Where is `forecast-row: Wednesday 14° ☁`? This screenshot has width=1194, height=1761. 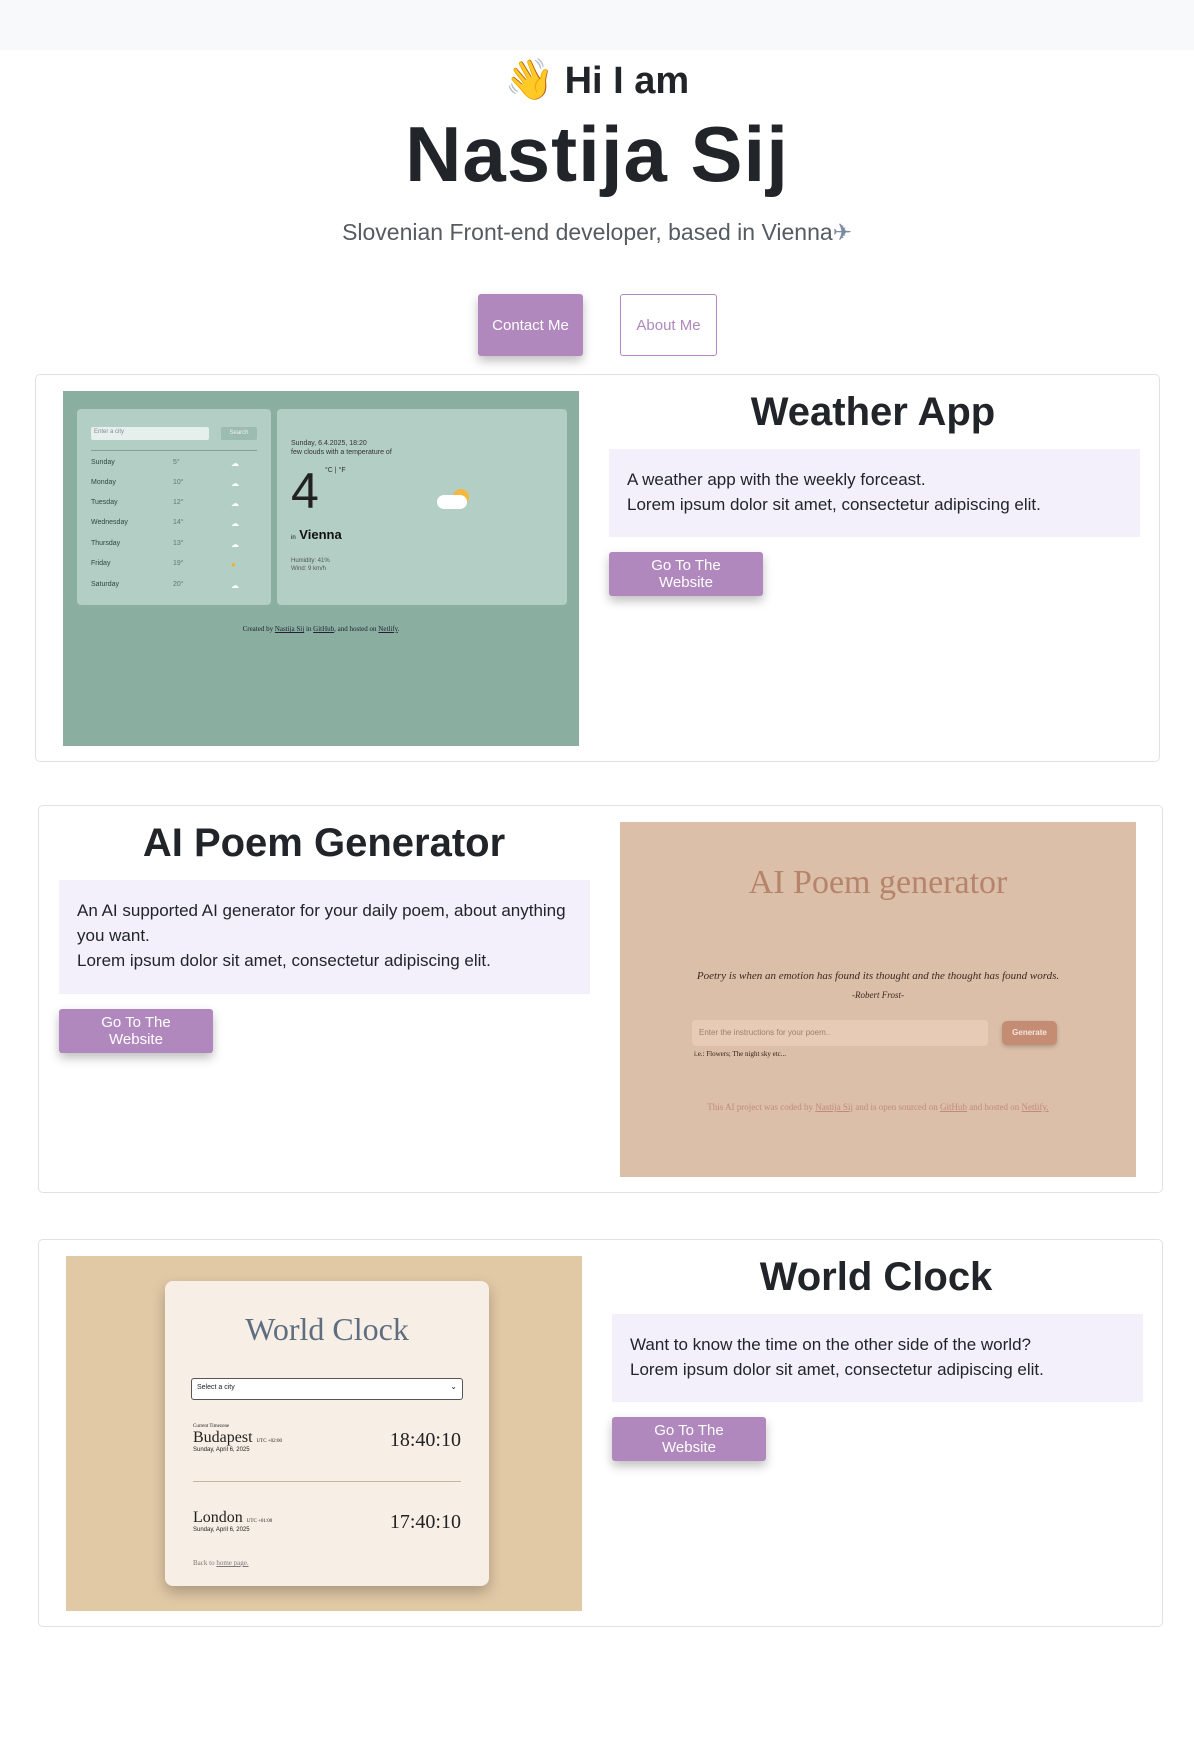
forecast-row: Wednesday 14° ☁ is located at coordinates (174, 525).